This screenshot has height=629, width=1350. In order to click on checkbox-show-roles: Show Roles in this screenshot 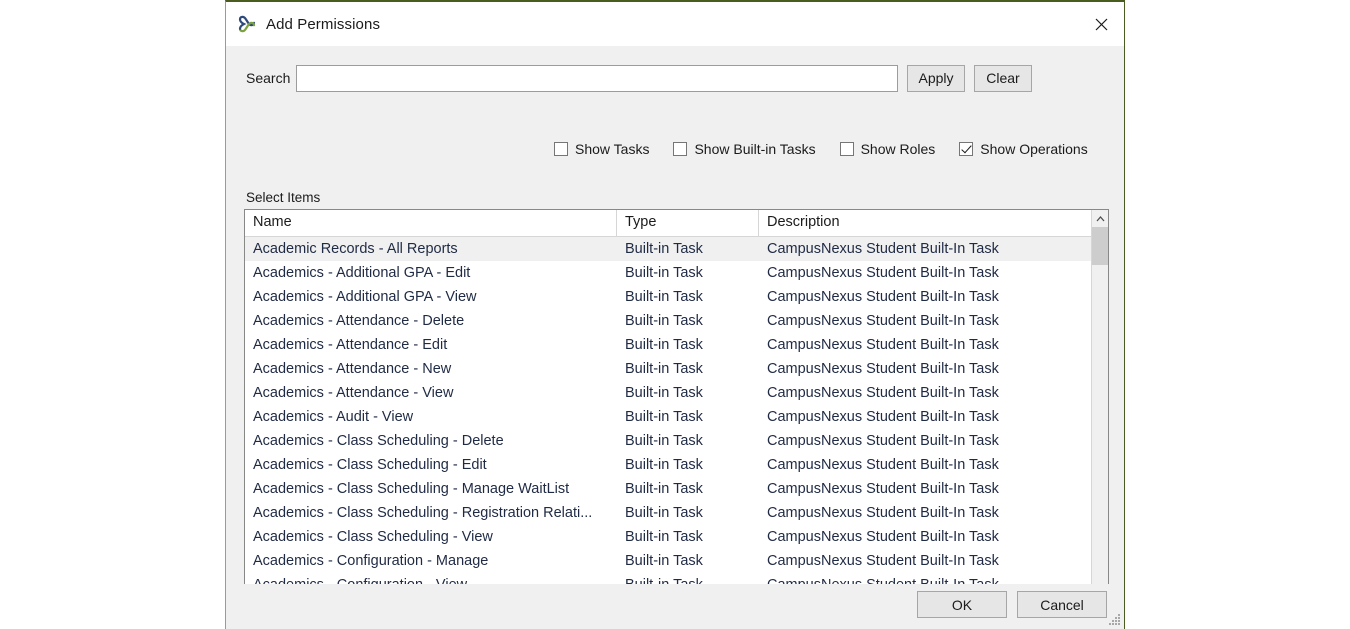, I will do `click(887, 149)`.